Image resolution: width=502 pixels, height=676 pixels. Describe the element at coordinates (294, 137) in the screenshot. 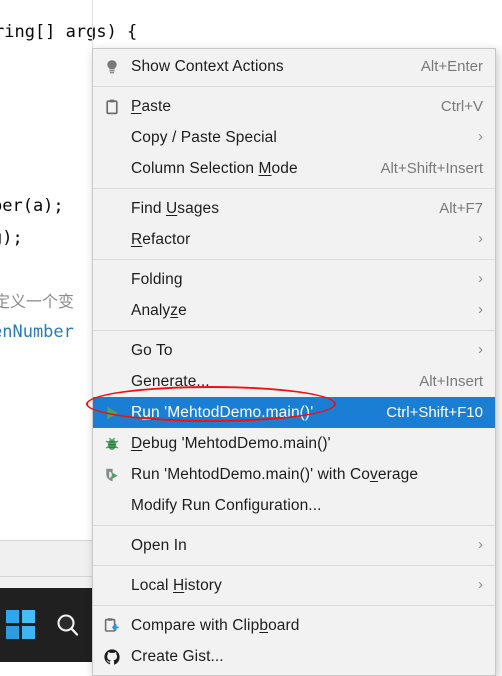

I see `menu-item: Copy / Paste Special ›` at that location.